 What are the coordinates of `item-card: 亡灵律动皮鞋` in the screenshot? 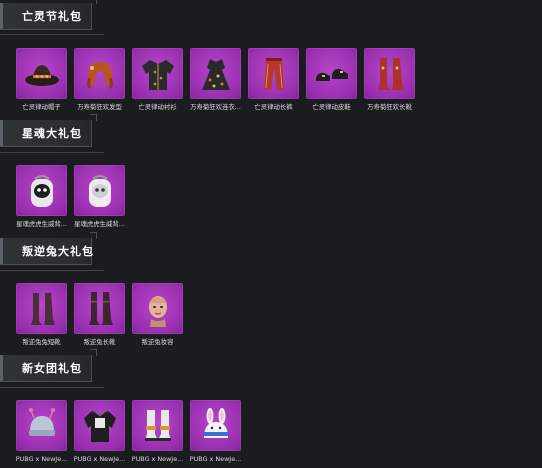 It's located at (331, 79).